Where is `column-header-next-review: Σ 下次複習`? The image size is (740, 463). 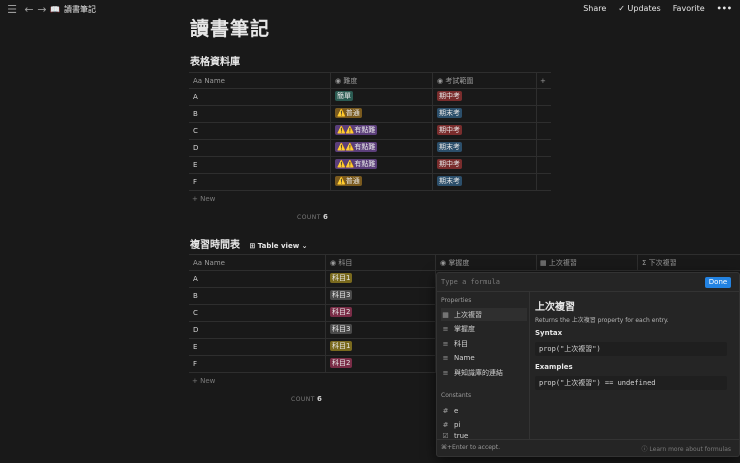 column-header-next-review: Σ 下次複習 is located at coordinates (689, 263).